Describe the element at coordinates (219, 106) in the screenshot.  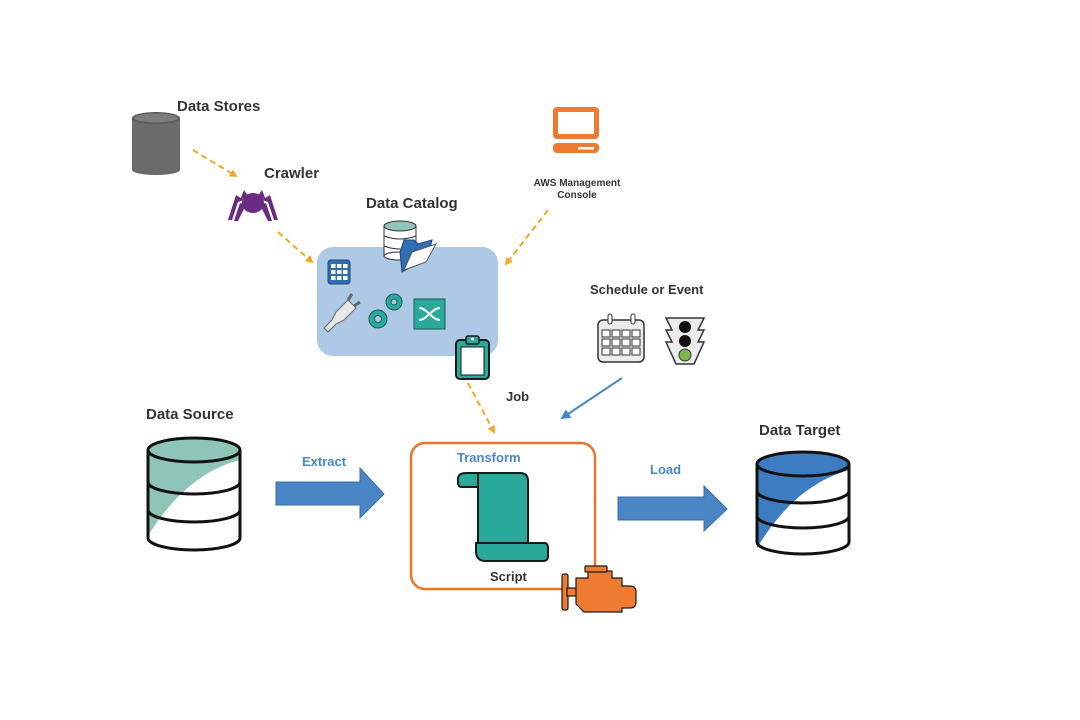
I see `data-stores-label: Data Stores` at that location.